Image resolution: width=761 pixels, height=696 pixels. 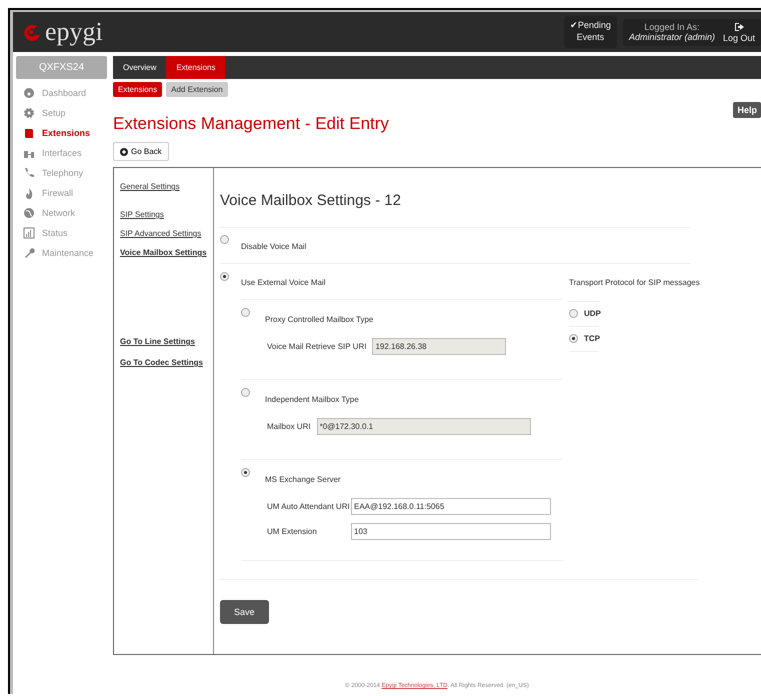 What do you see at coordinates (139, 67) in the screenshot?
I see `tab: Overview` at bounding box center [139, 67].